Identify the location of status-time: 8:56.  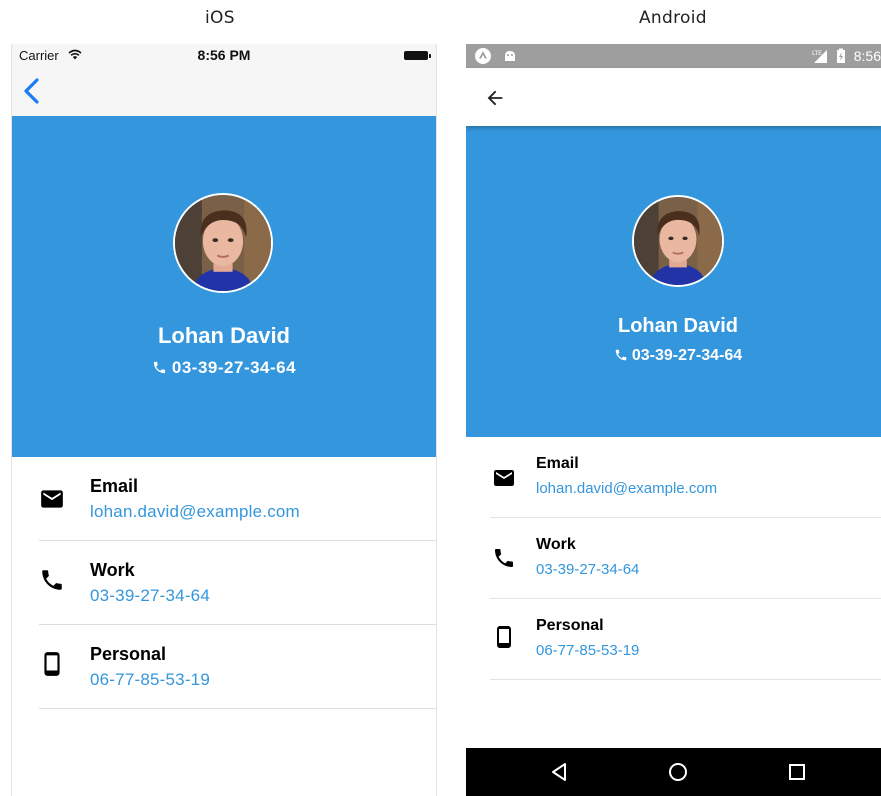
(867, 56).